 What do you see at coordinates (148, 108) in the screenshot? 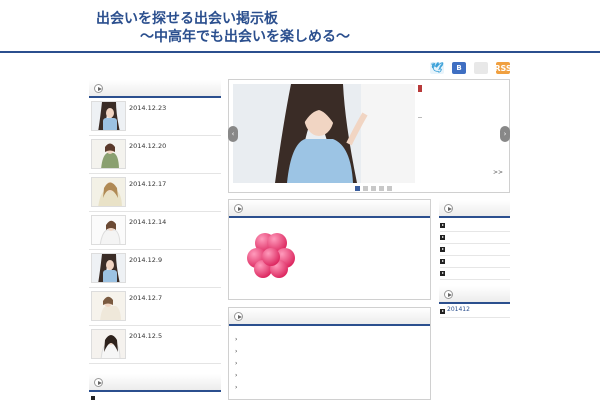
I see `post-date: 2014.12.23` at bounding box center [148, 108].